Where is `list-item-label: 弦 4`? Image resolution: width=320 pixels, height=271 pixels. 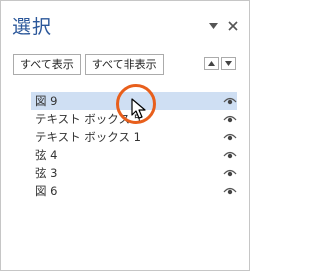 list-item-label: 弦 4 is located at coordinates (46, 155).